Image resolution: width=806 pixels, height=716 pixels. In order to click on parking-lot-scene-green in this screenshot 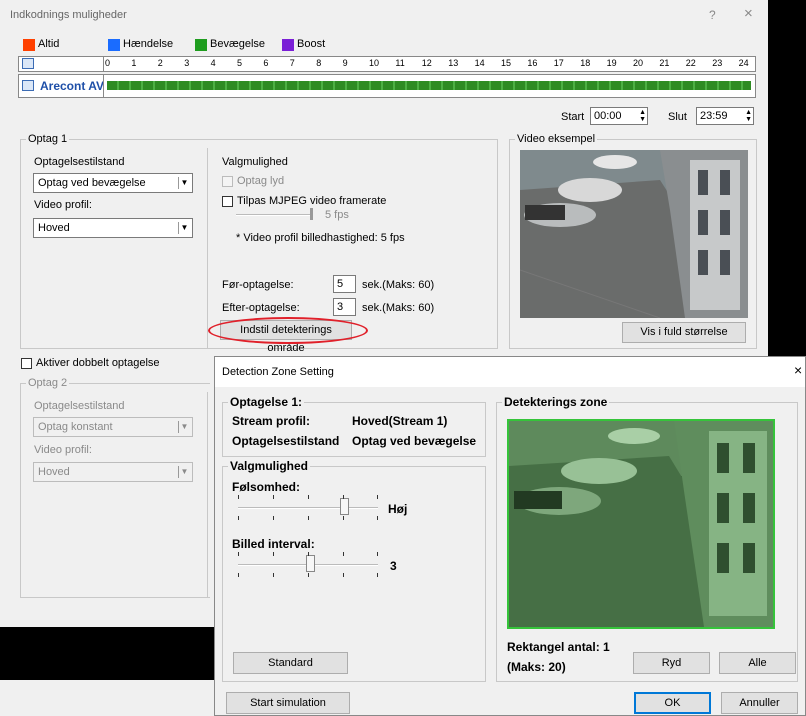, I will do `click(641, 524)`.